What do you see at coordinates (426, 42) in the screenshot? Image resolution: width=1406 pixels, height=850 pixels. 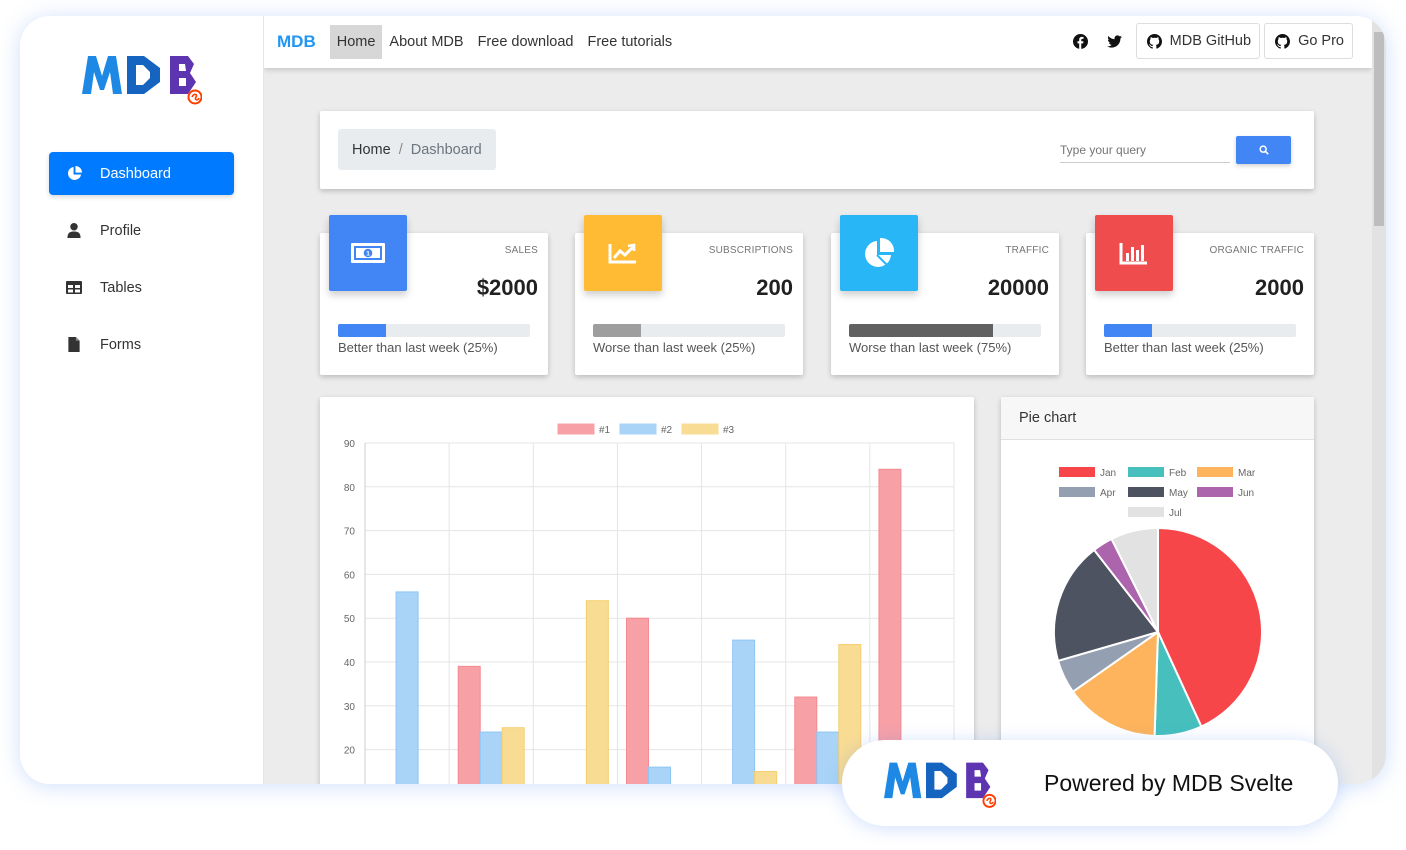 I see `nav-link-about: About MDB` at bounding box center [426, 42].